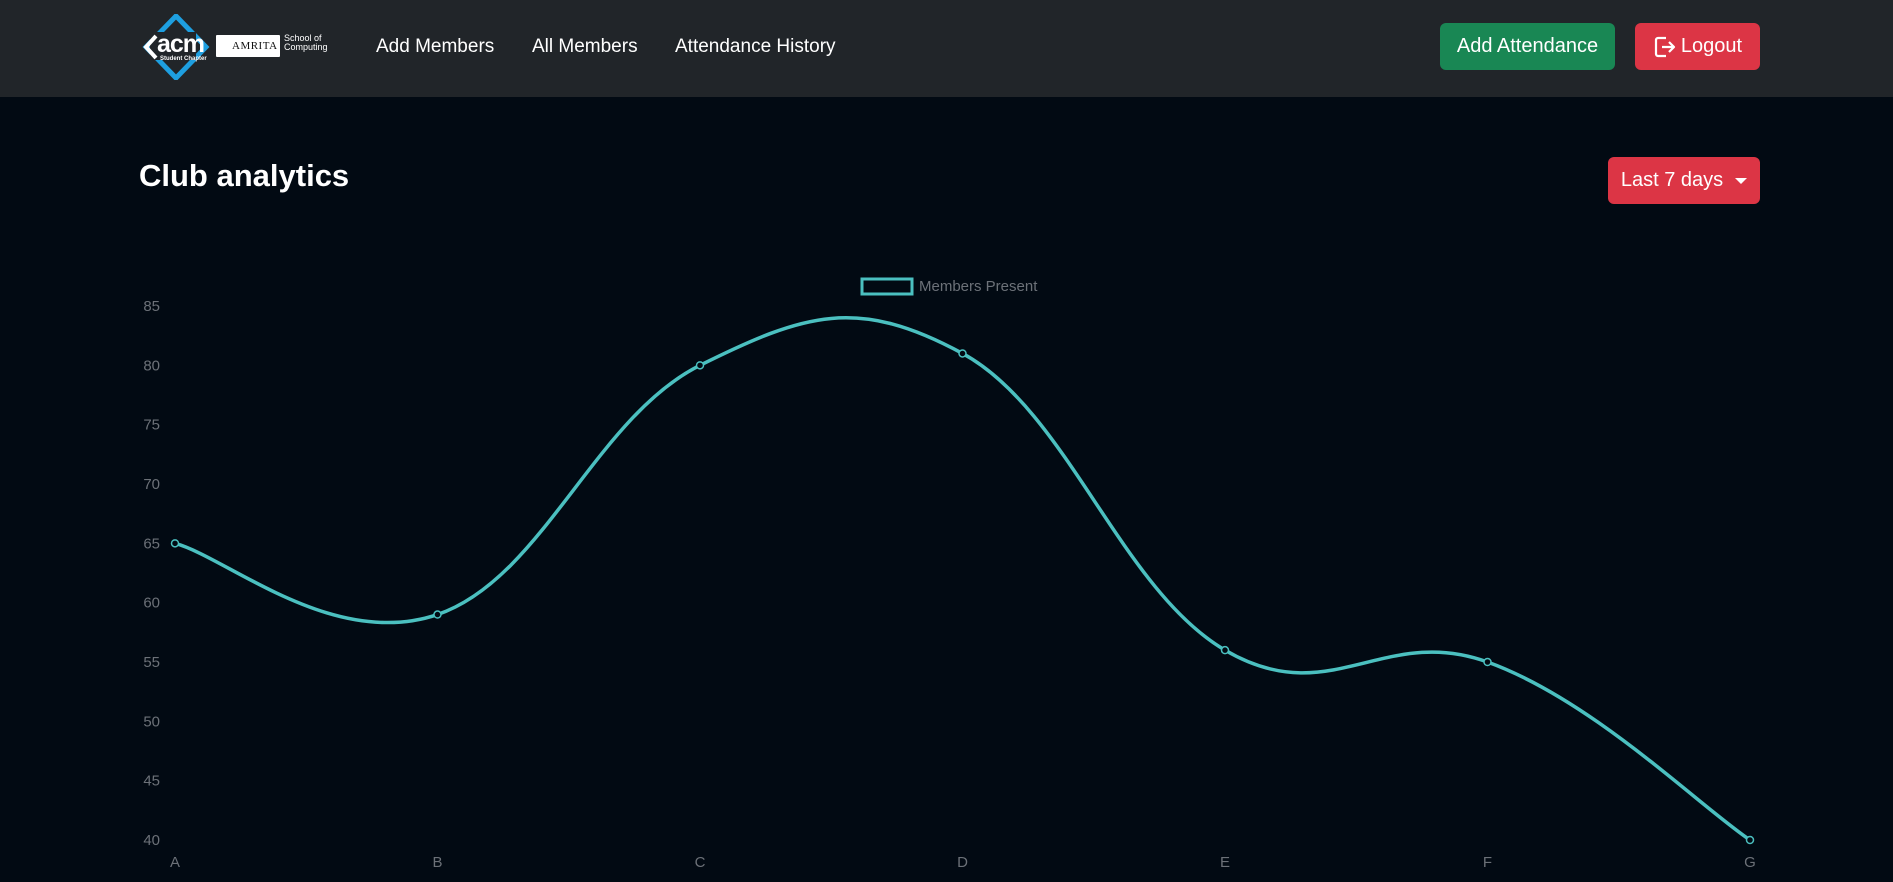 The image size is (1893, 882). I want to click on y-tick-label: 70, so click(151, 484).